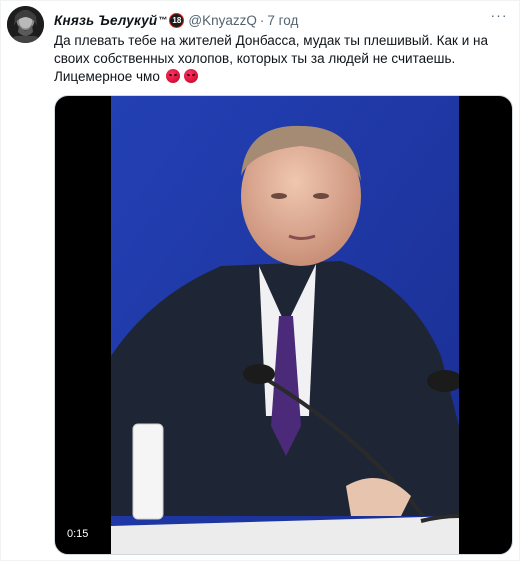  I want to click on avatar, so click(25, 24).